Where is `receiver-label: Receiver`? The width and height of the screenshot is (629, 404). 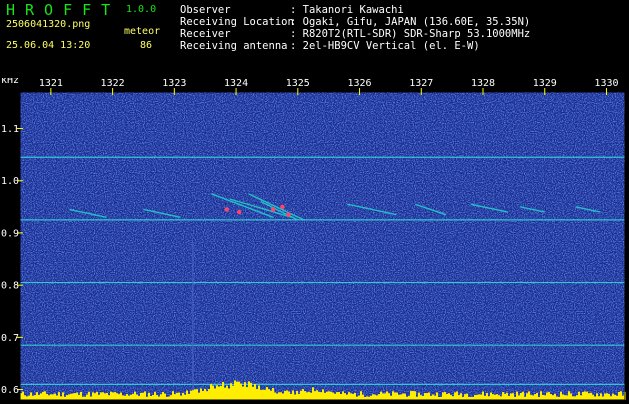 receiver-label: Receiver is located at coordinates (205, 34).